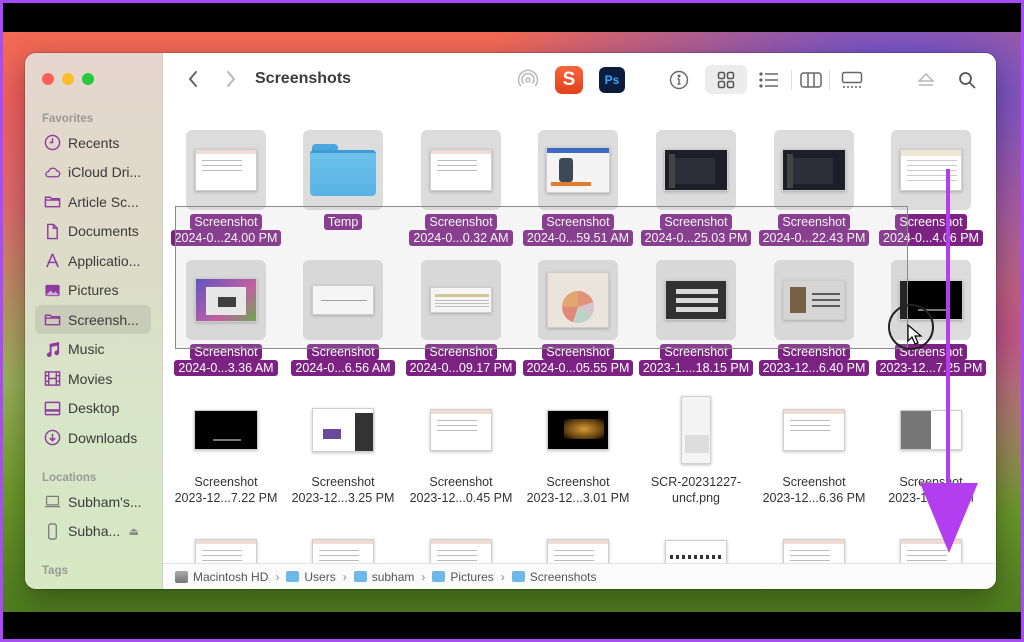  I want to click on back-icon, so click(192, 79).